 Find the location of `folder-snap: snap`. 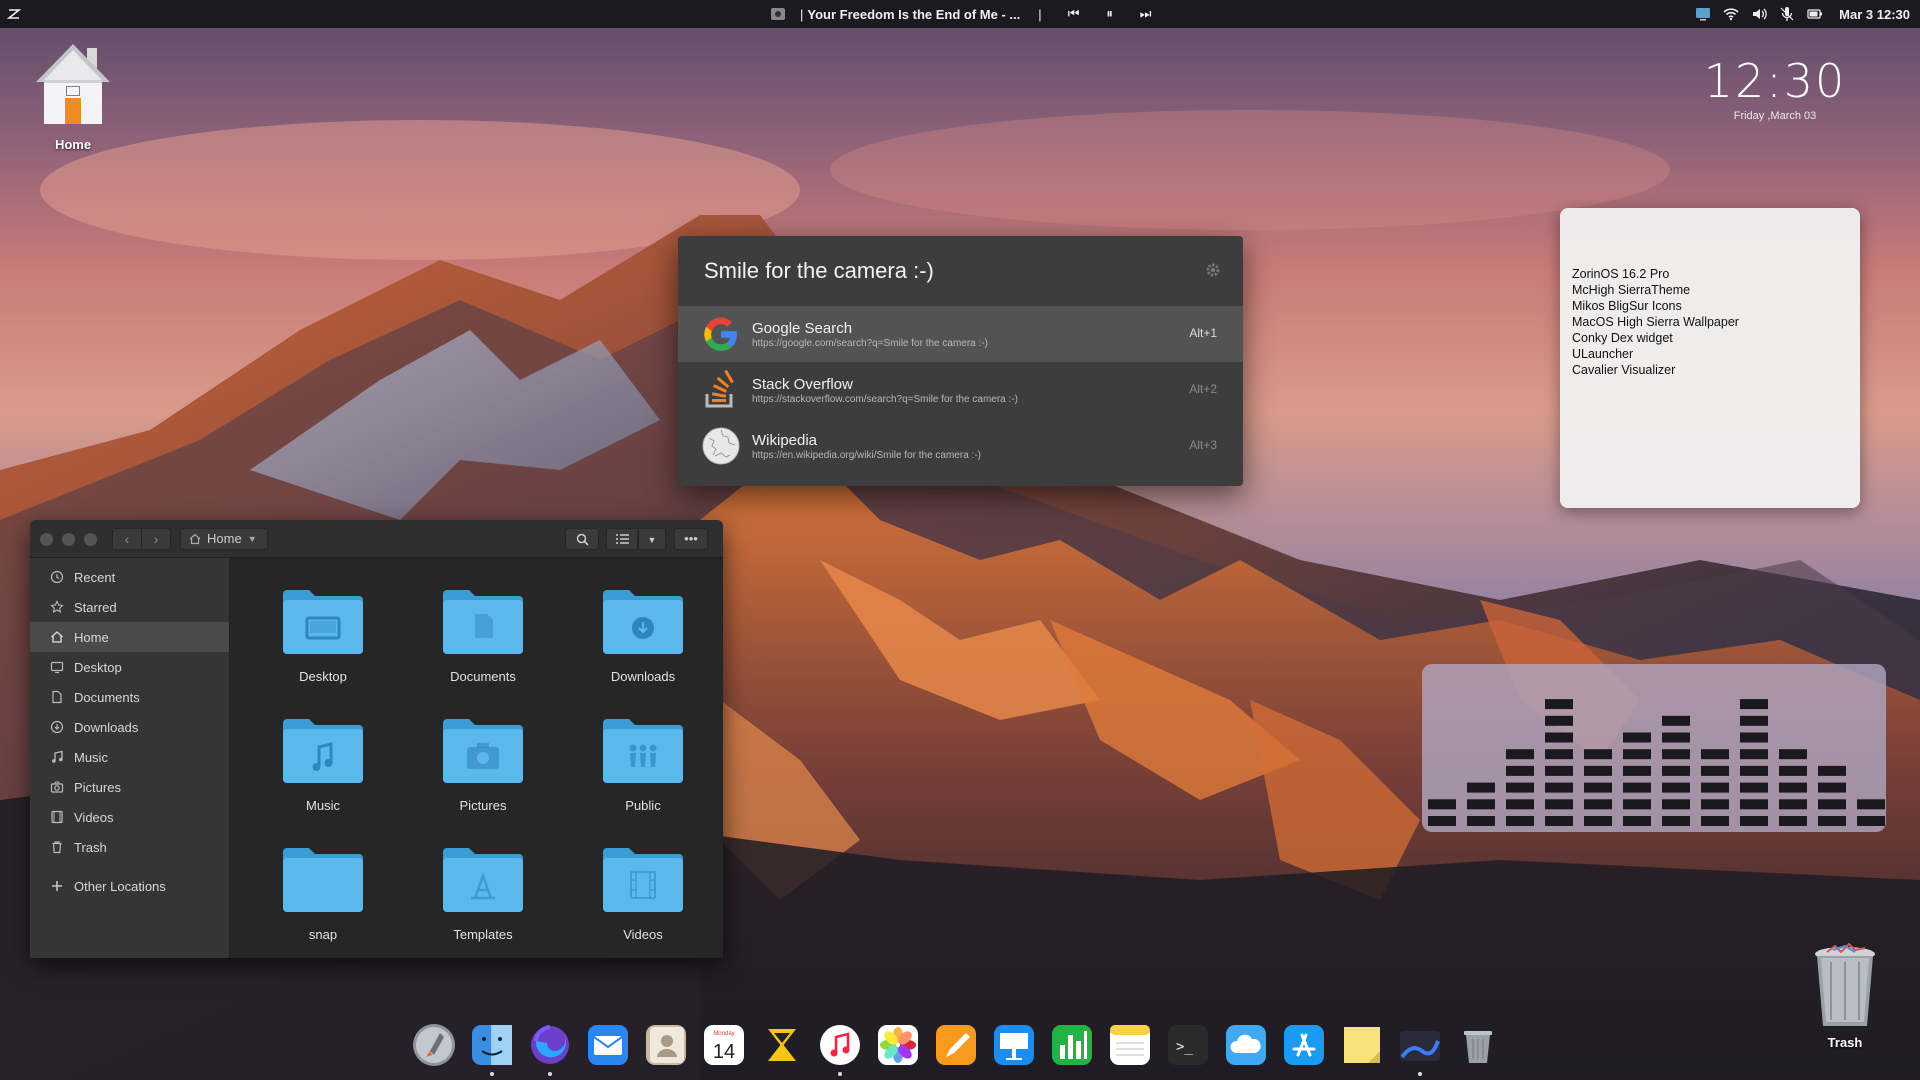

folder-snap: snap is located at coordinates (323, 893).